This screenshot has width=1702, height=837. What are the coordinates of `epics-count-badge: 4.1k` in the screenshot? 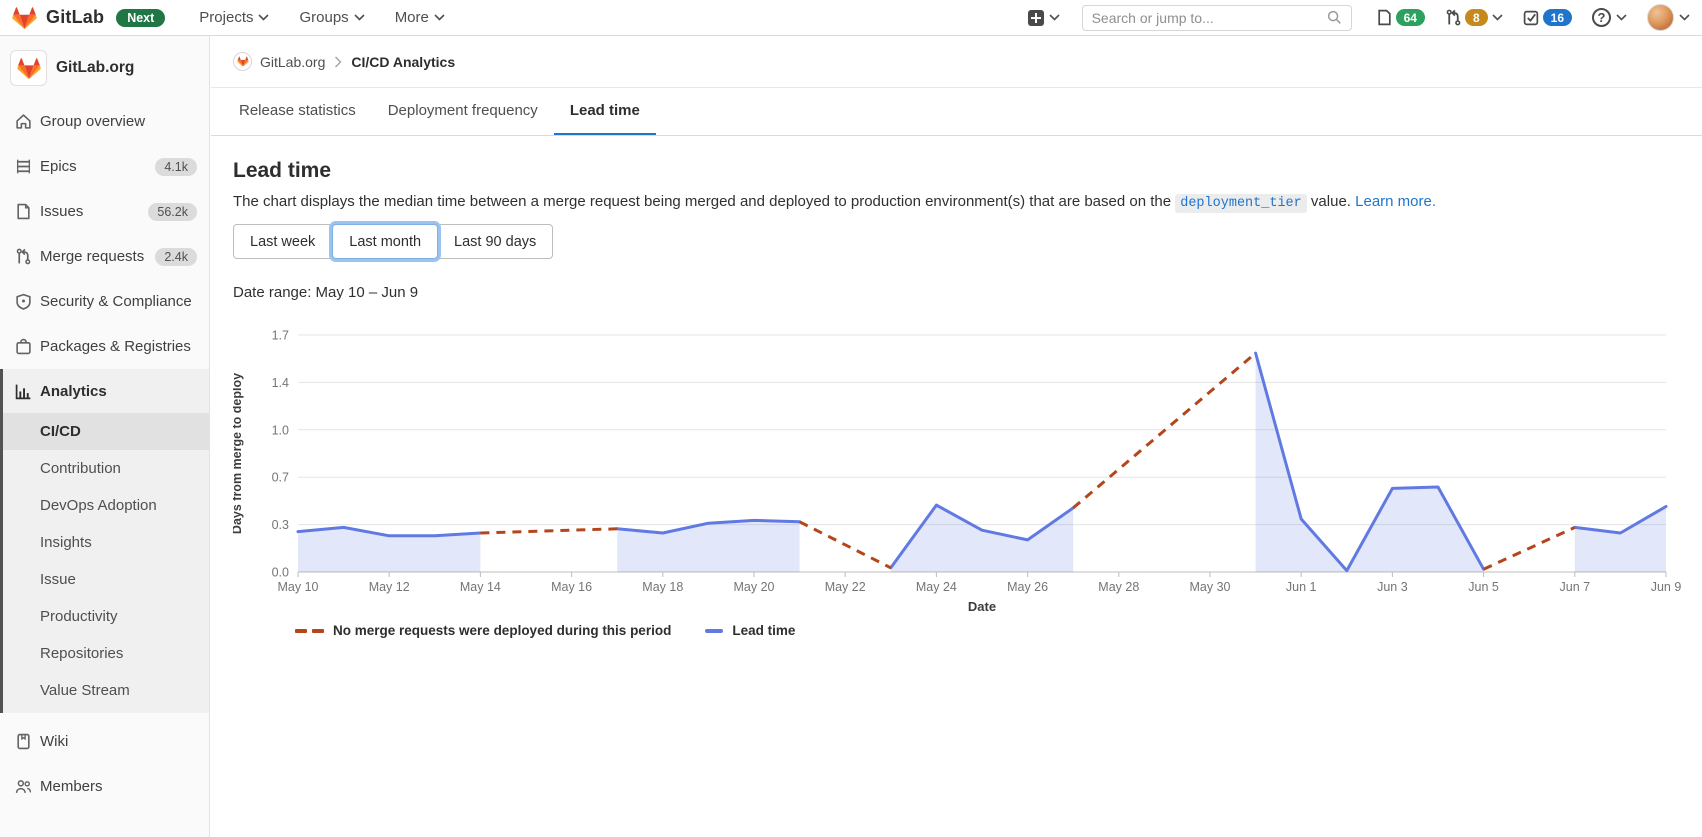 It's located at (176, 166).